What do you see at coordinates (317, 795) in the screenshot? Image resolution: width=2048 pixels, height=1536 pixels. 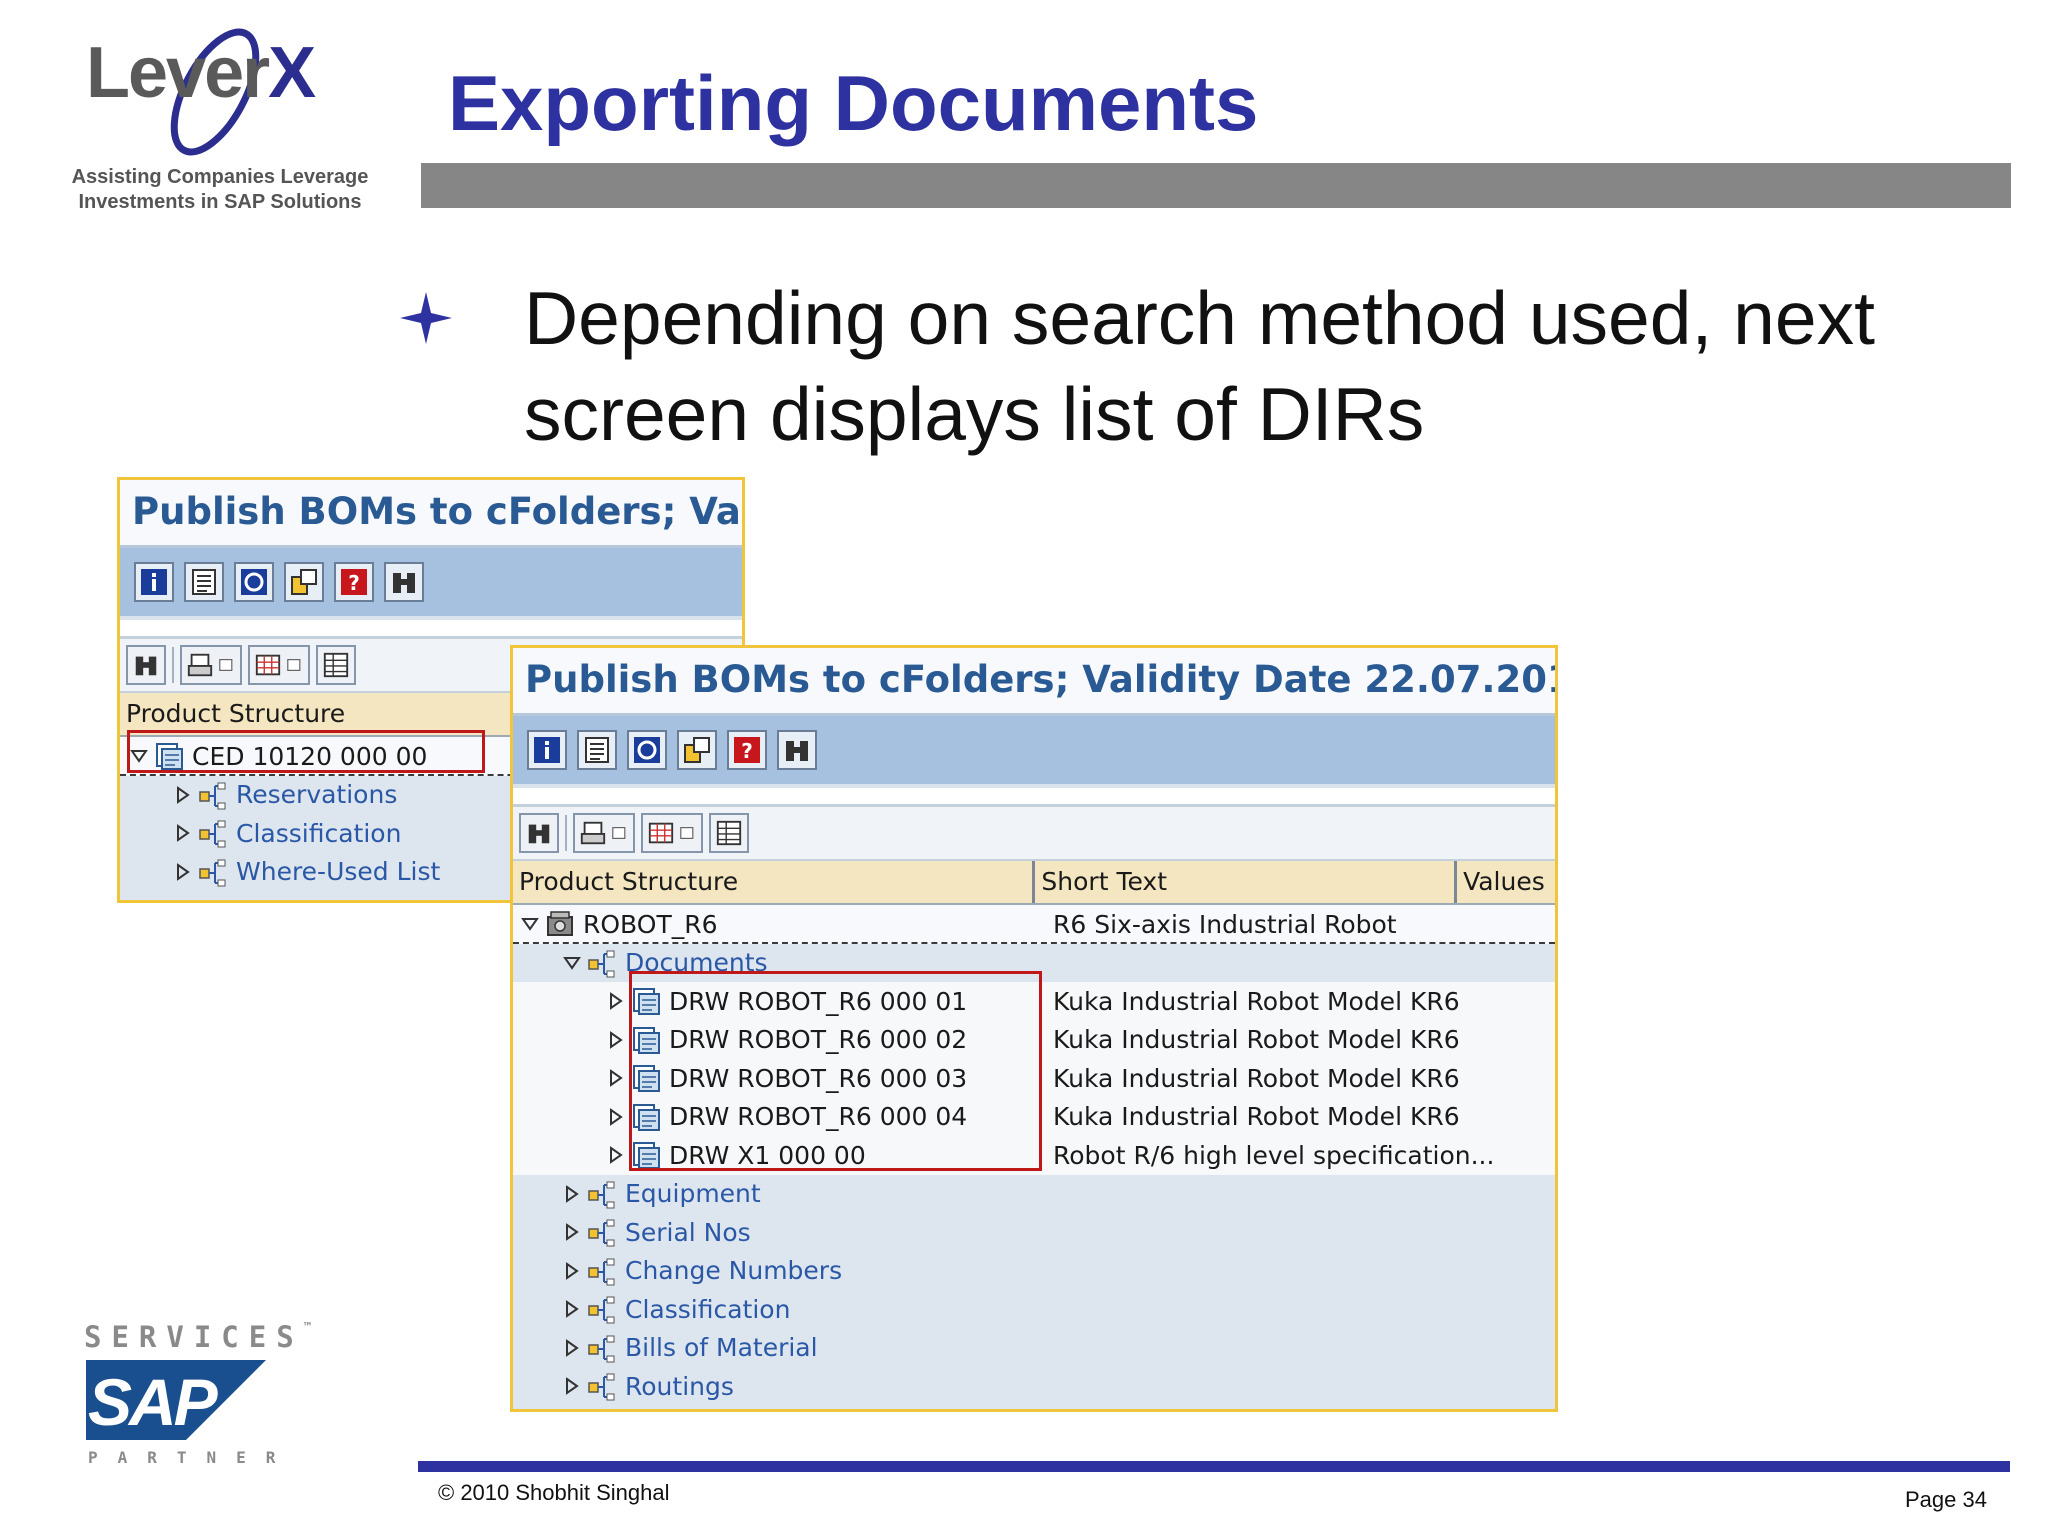 I see `tree-folder-label: Reservations` at bounding box center [317, 795].